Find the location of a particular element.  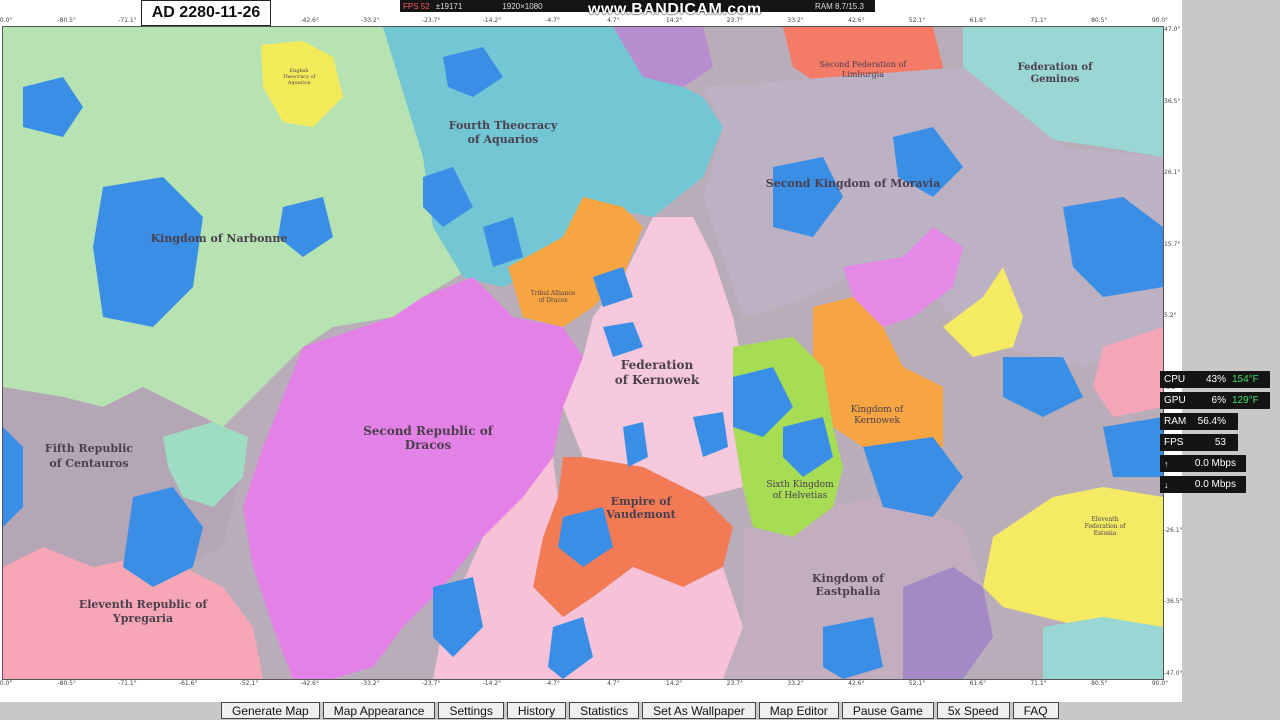

axis-tick-label: 5.2° is located at coordinates (1170, 316).